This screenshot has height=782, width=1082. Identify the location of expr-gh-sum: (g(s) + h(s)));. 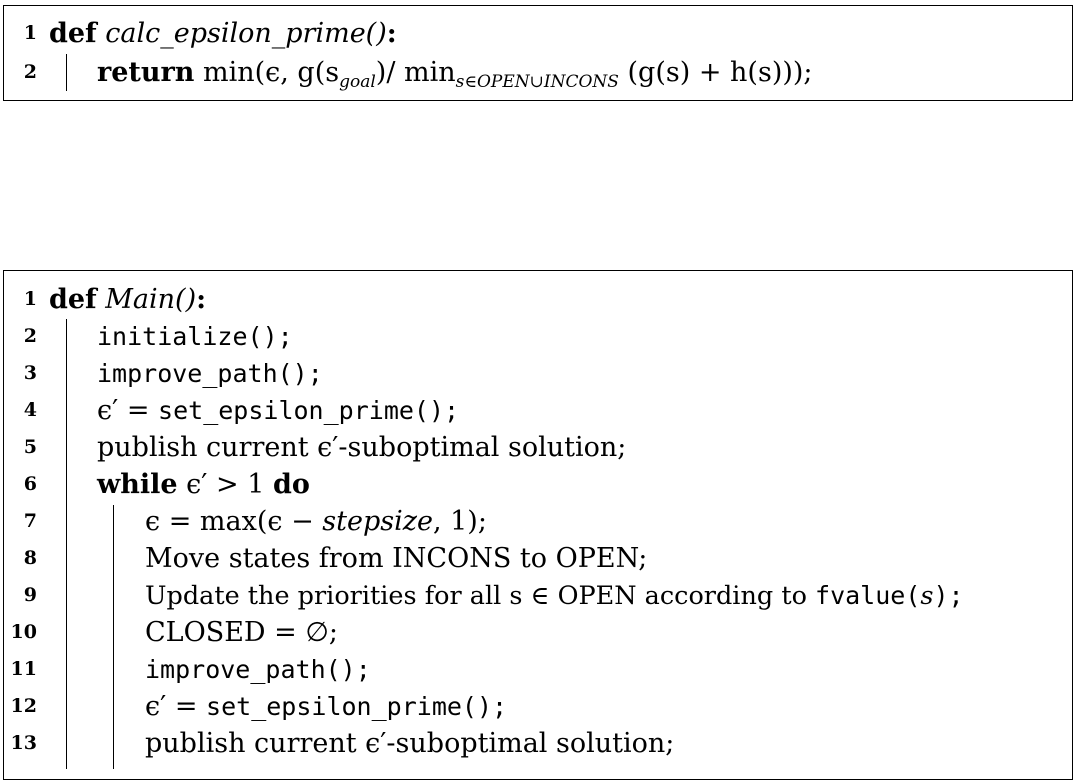
(720, 72).